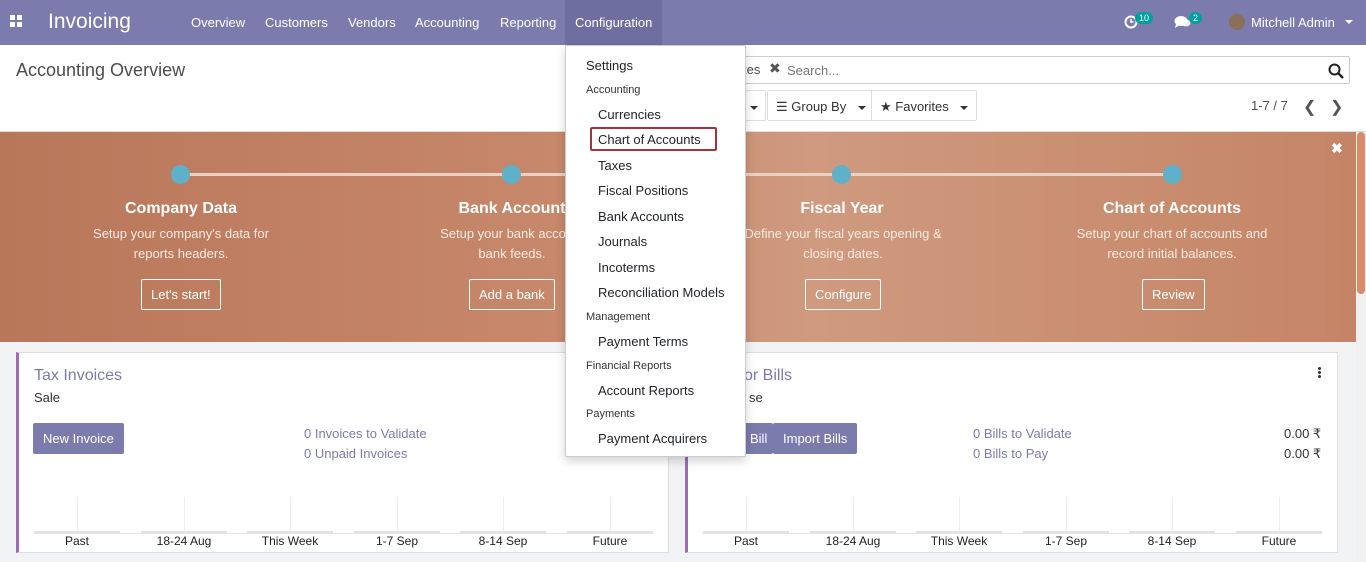 The width and height of the screenshot is (1366, 562). What do you see at coordinates (218, 22) in the screenshot?
I see `menu-overview: Overview` at bounding box center [218, 22].